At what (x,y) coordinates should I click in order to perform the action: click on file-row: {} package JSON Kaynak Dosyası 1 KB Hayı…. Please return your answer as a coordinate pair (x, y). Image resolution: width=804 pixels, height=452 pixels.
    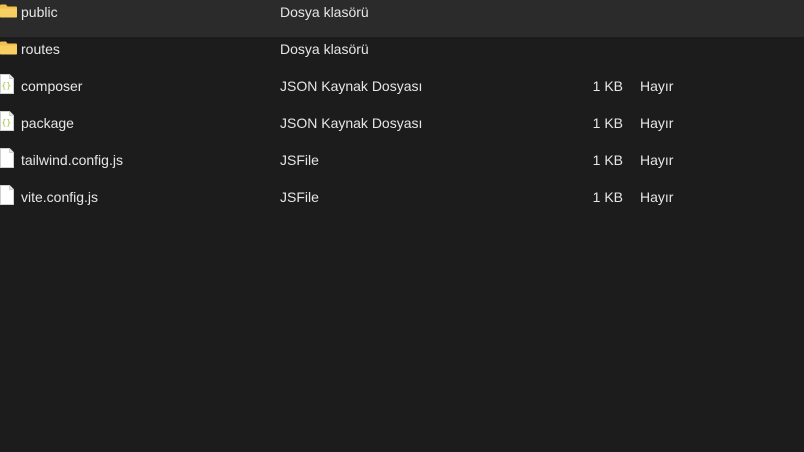
    Looking at the image, I should click on (402, 129).